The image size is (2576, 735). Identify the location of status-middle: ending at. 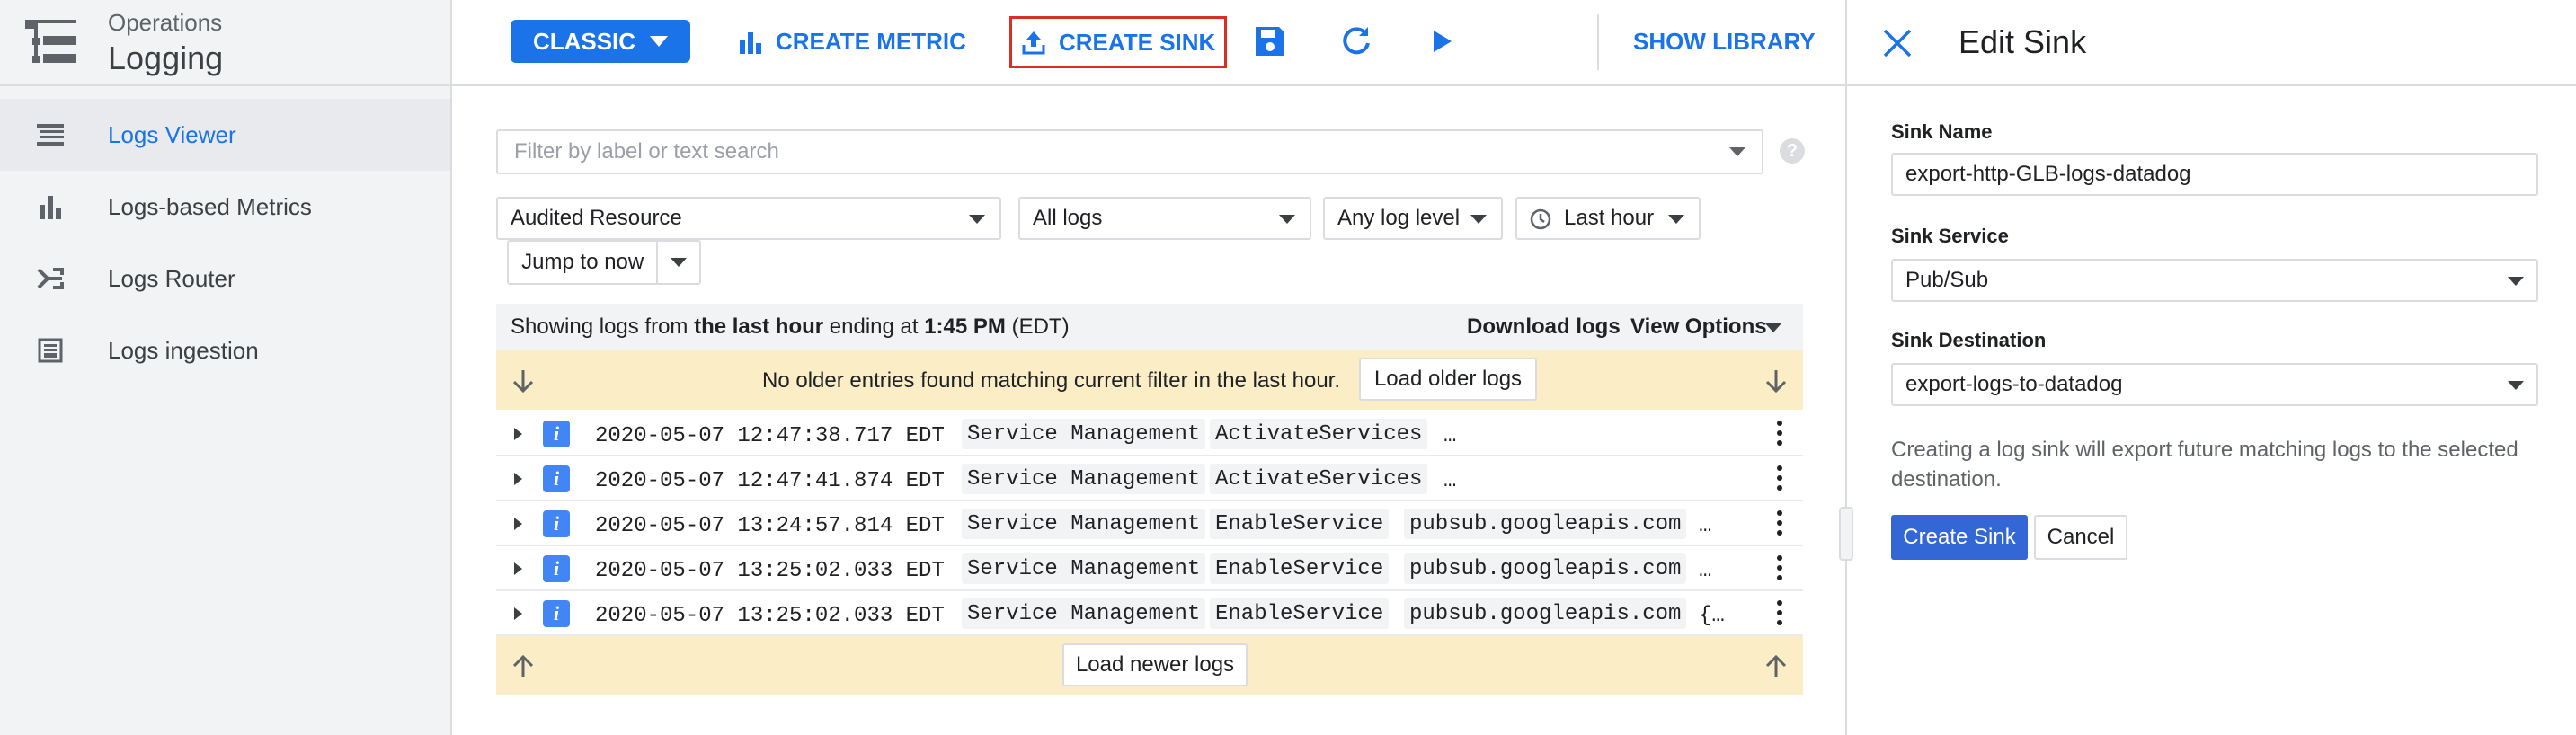
(874, 326).